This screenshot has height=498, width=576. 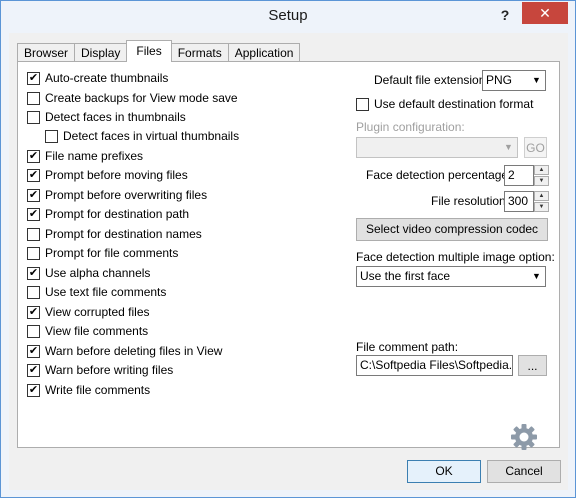 I want to click on checkbox-warn-writing: Warn before writing files, so click(x=100, y=370).